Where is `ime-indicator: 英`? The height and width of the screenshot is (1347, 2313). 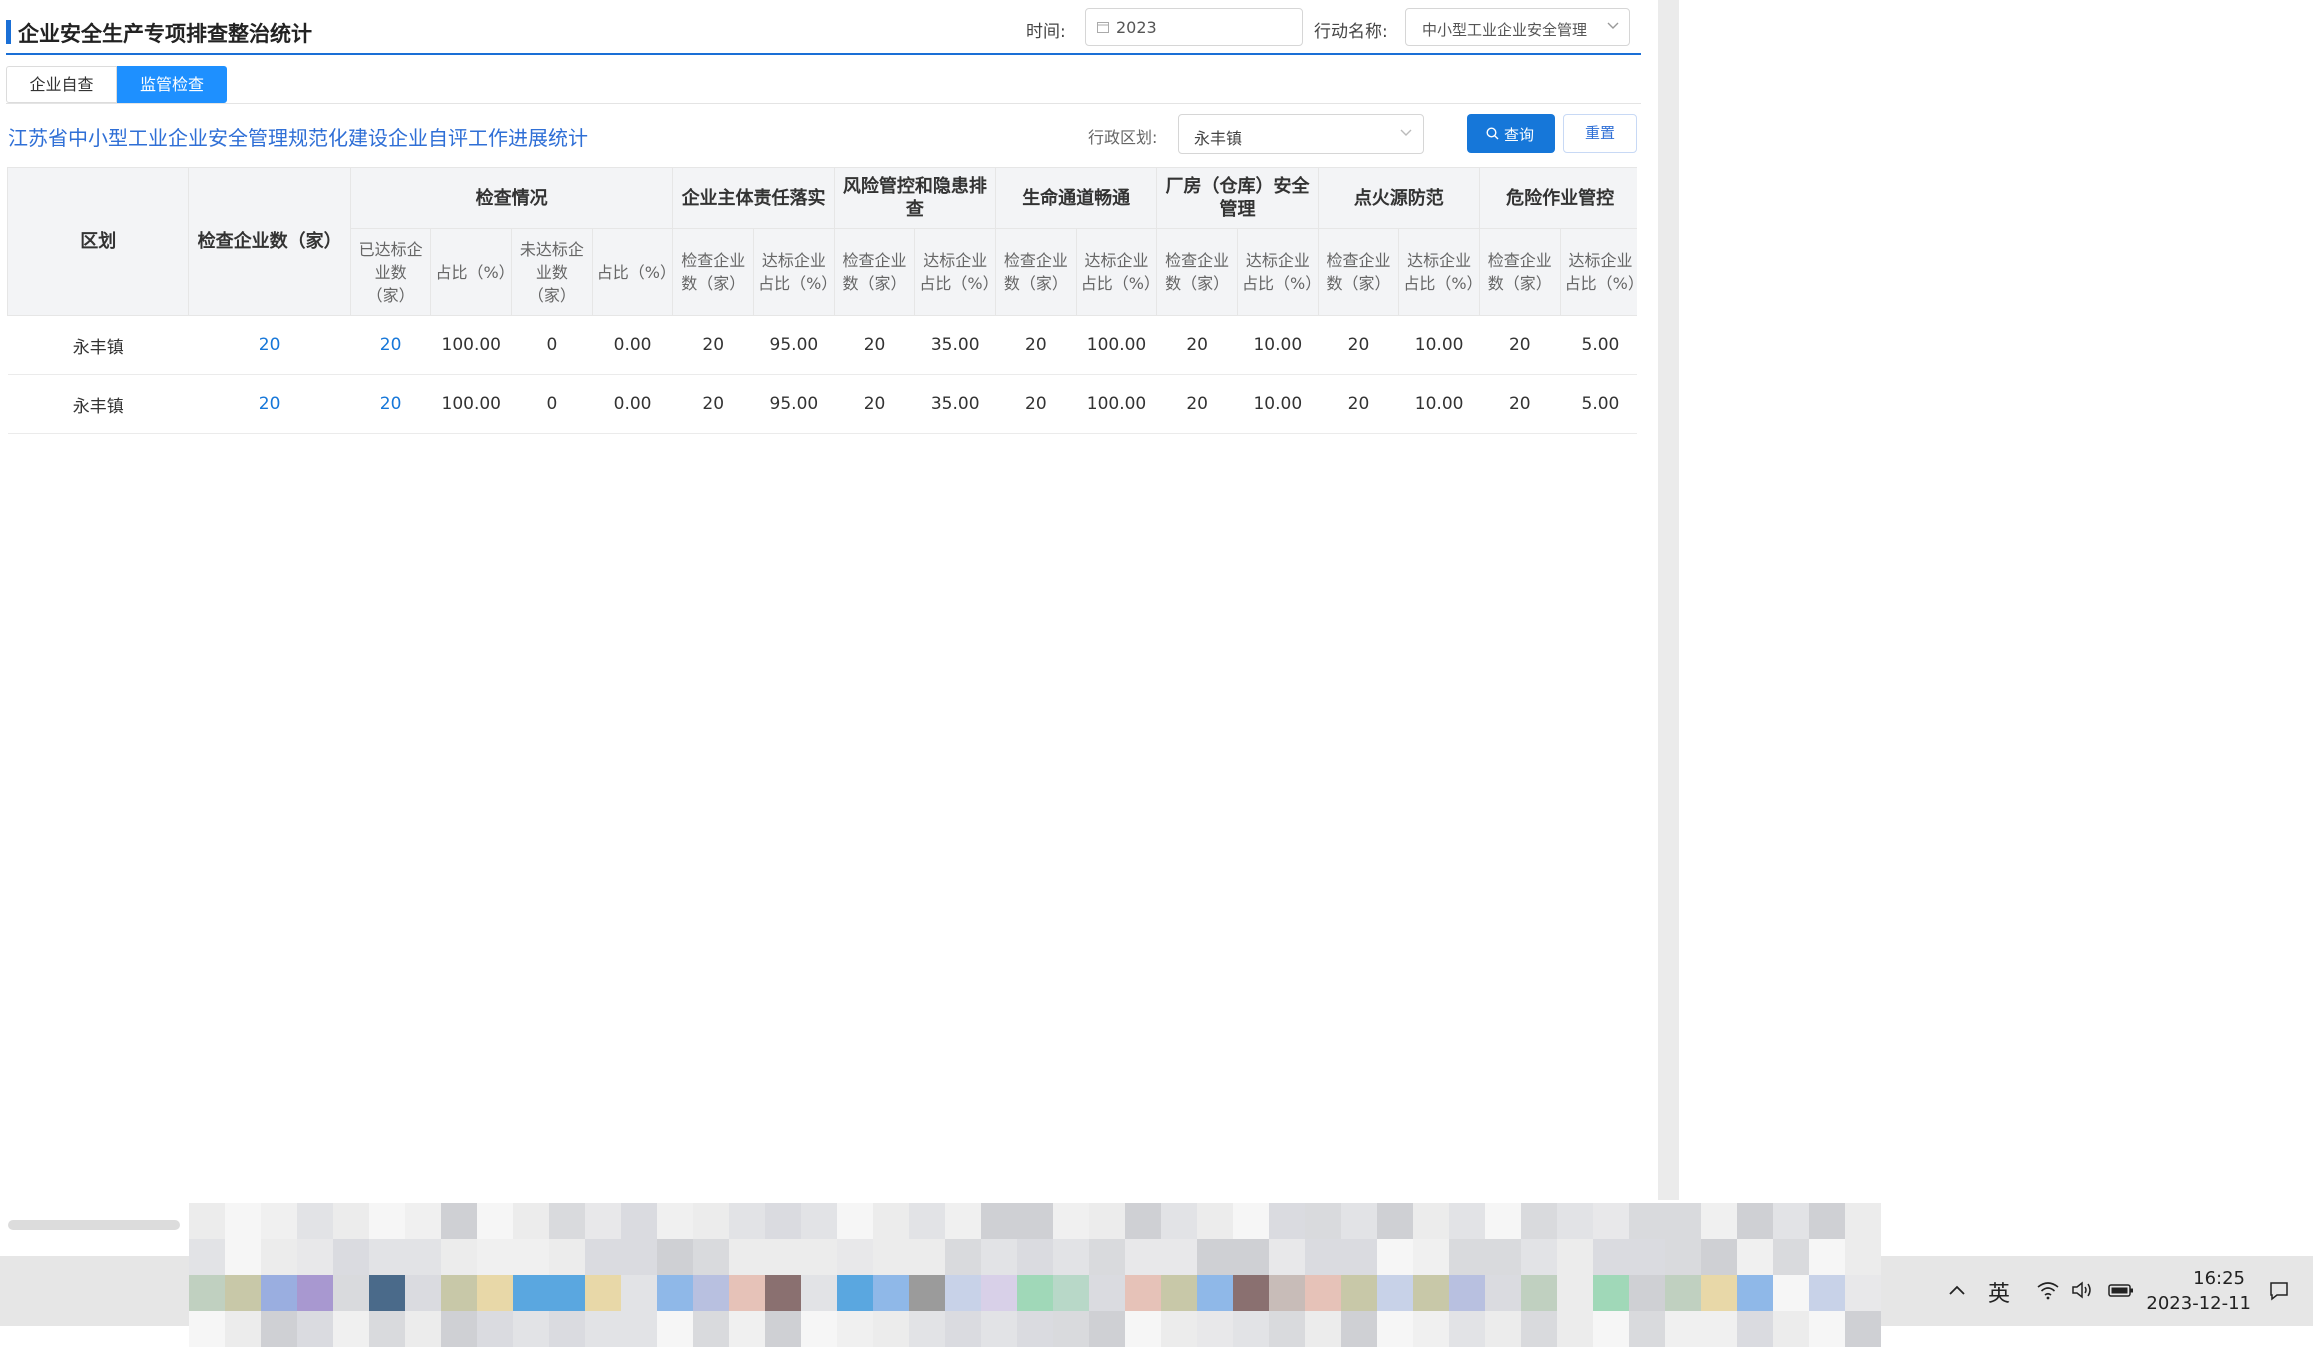 ime-indicator: 英 is located at coordinates (1999, 1292).